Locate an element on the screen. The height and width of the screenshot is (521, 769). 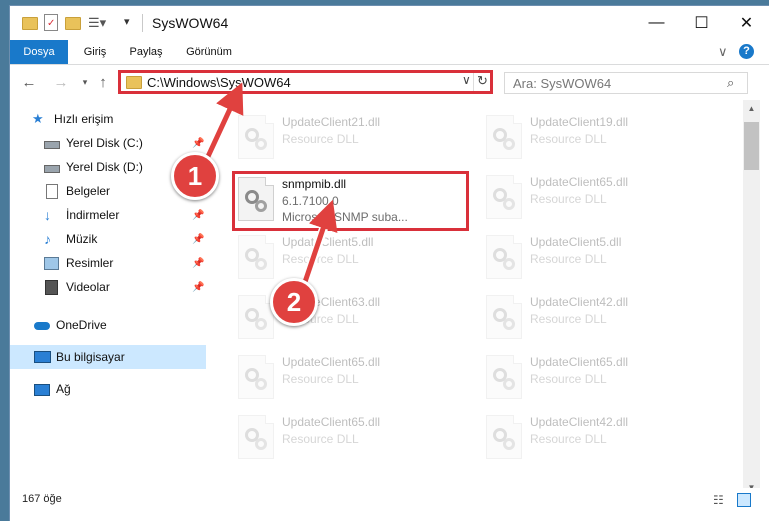
sidebar-item-quick-access: ★ Hızlı erişim is located at coordinates (108, 119).